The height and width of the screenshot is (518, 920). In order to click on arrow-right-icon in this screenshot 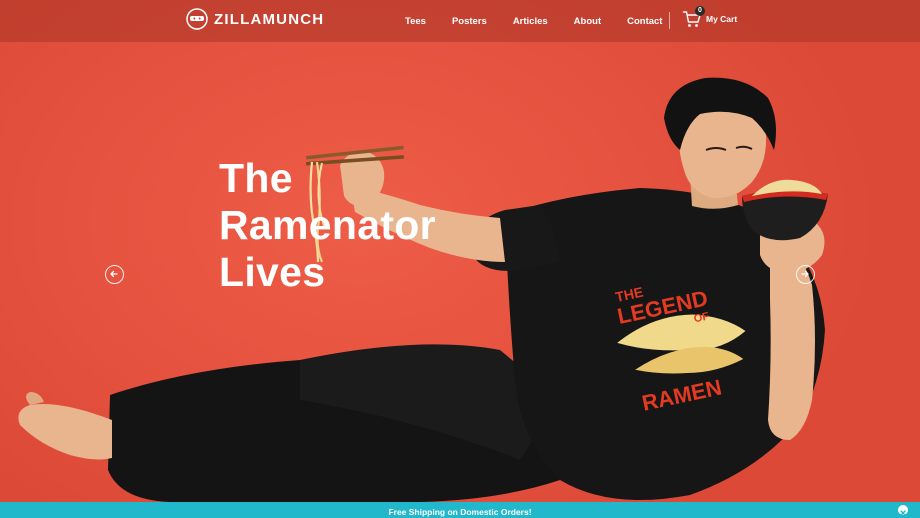, I will do `click(805, 274)`.